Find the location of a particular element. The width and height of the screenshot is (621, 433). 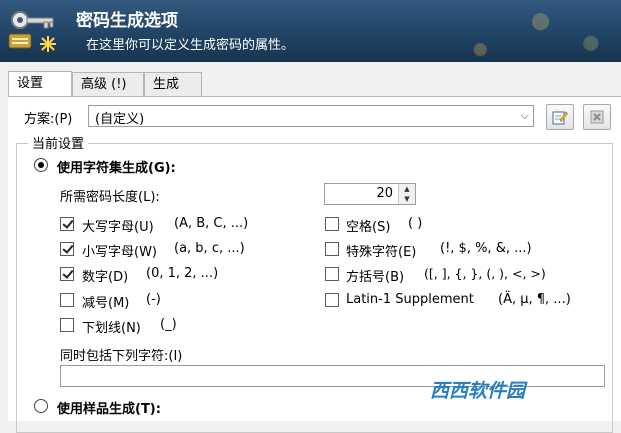

scheme-value: (自定义) is located at coordinates (120, 119).